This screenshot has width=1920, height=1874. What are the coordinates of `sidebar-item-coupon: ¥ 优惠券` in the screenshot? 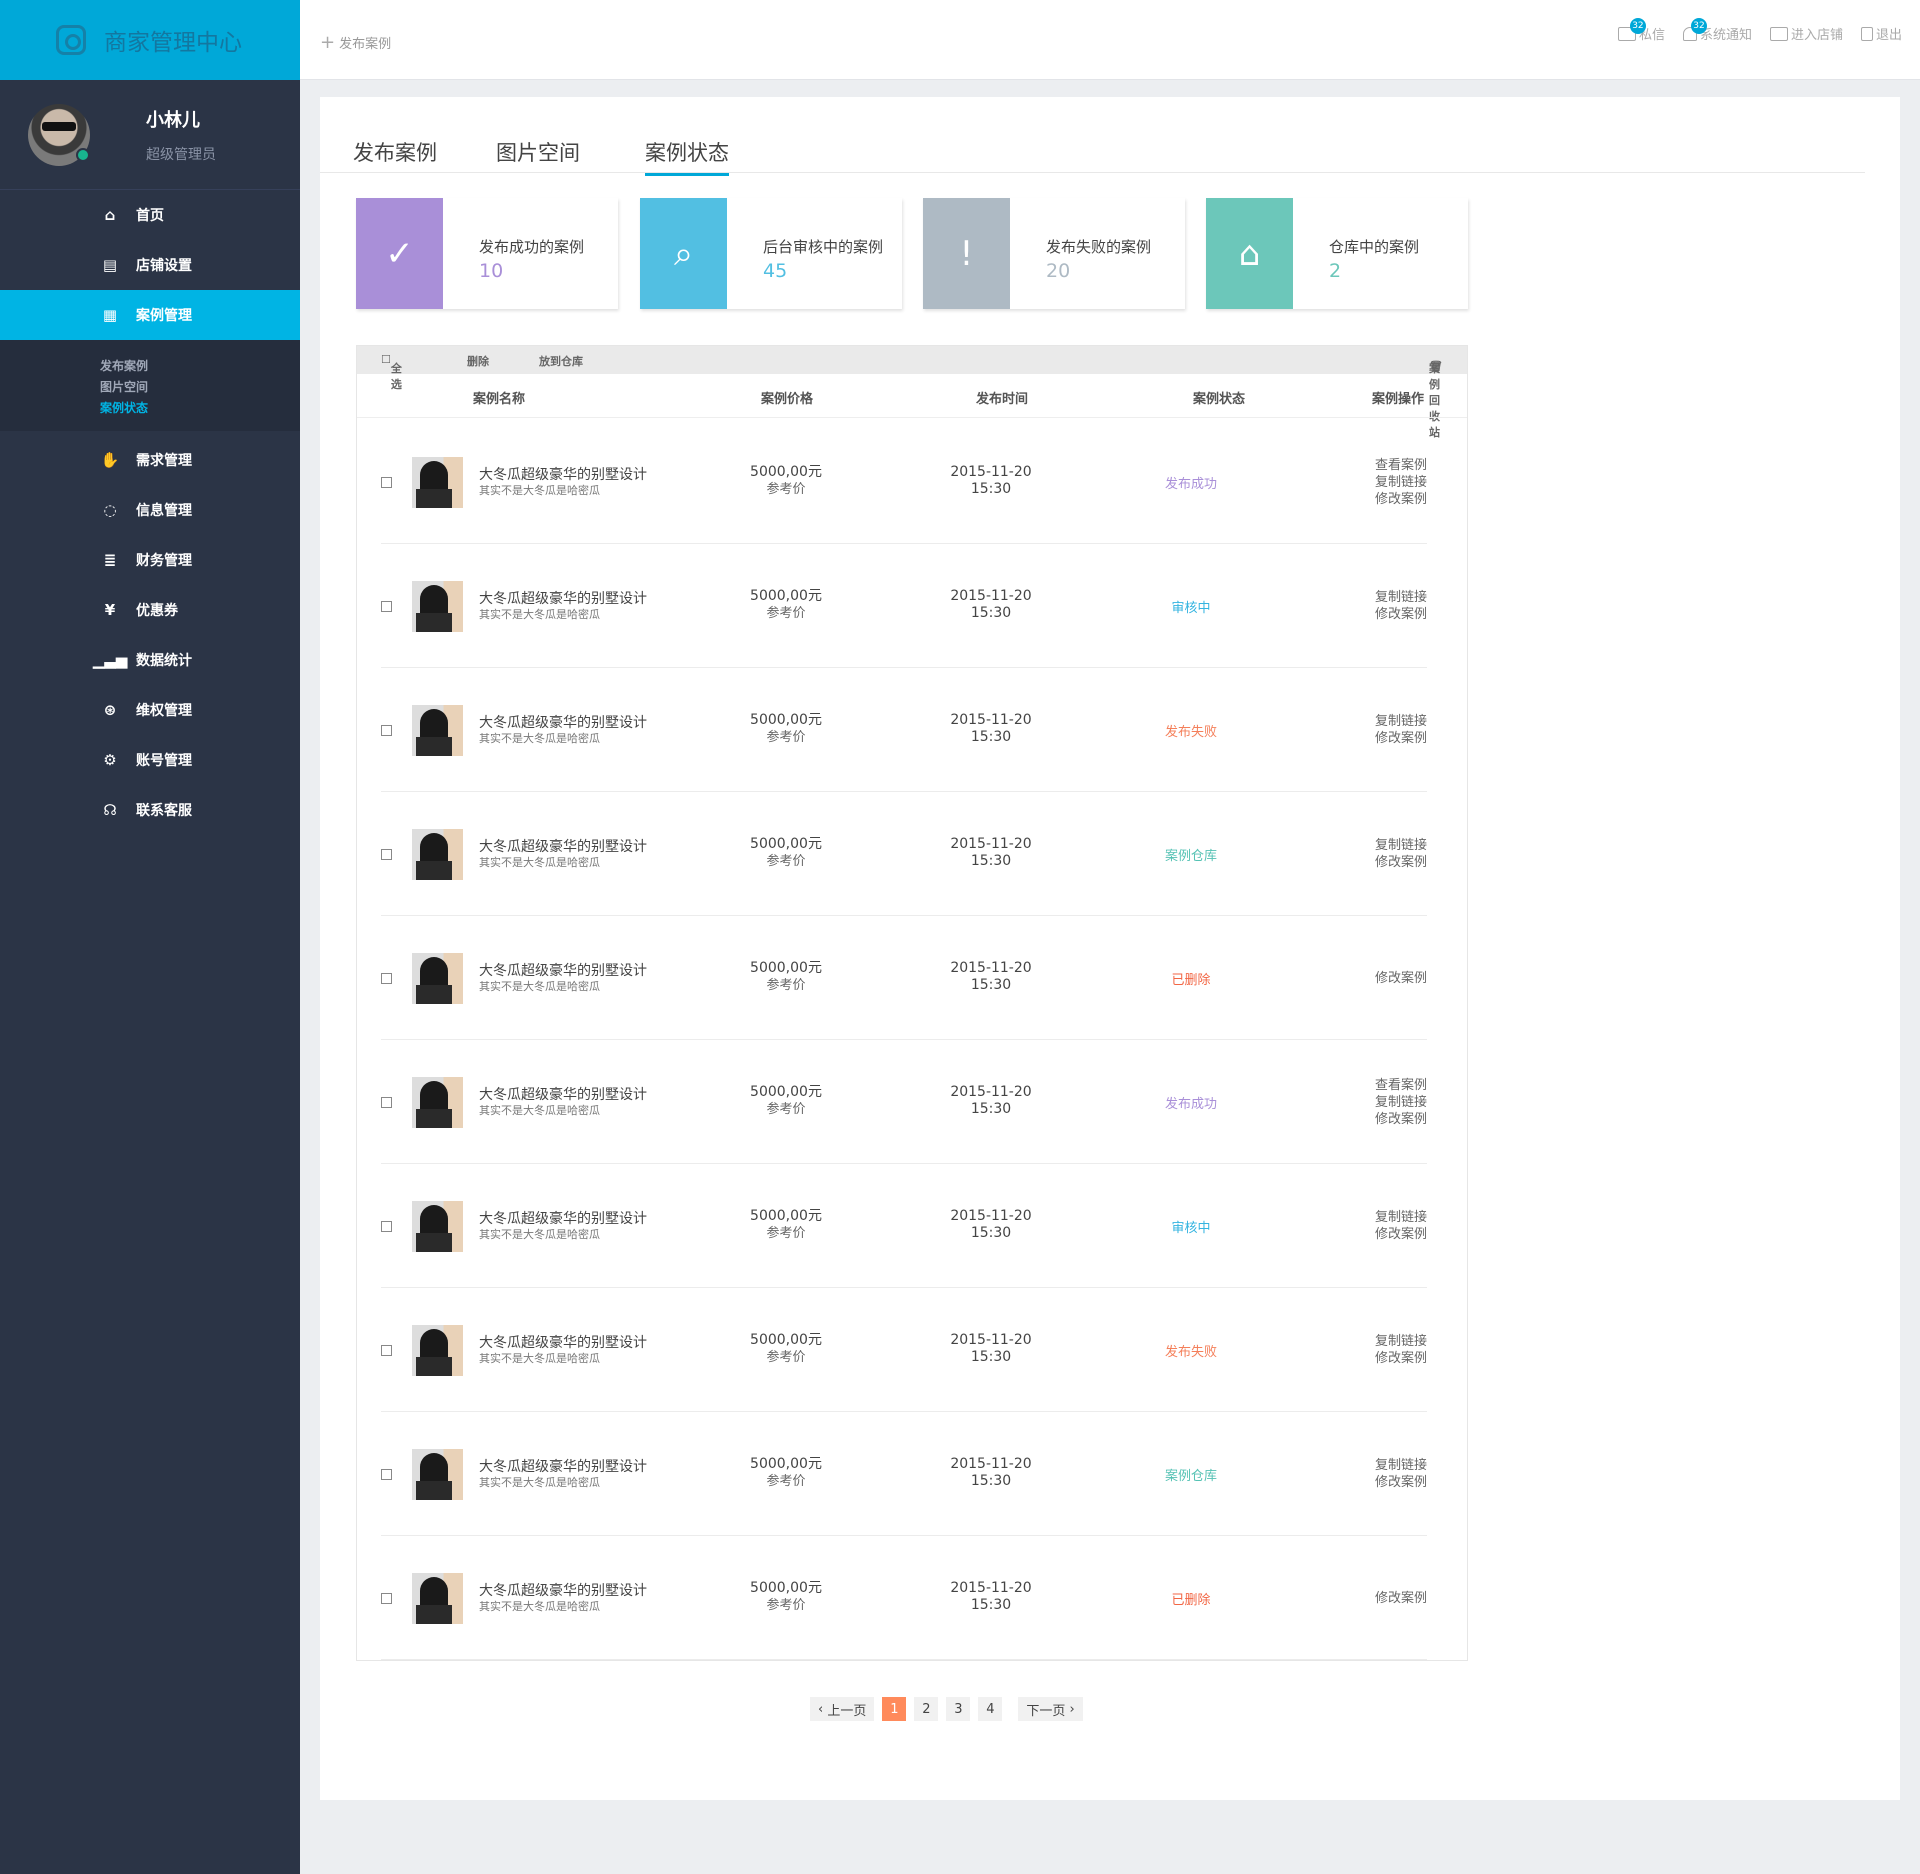 It's located at (150, 610).